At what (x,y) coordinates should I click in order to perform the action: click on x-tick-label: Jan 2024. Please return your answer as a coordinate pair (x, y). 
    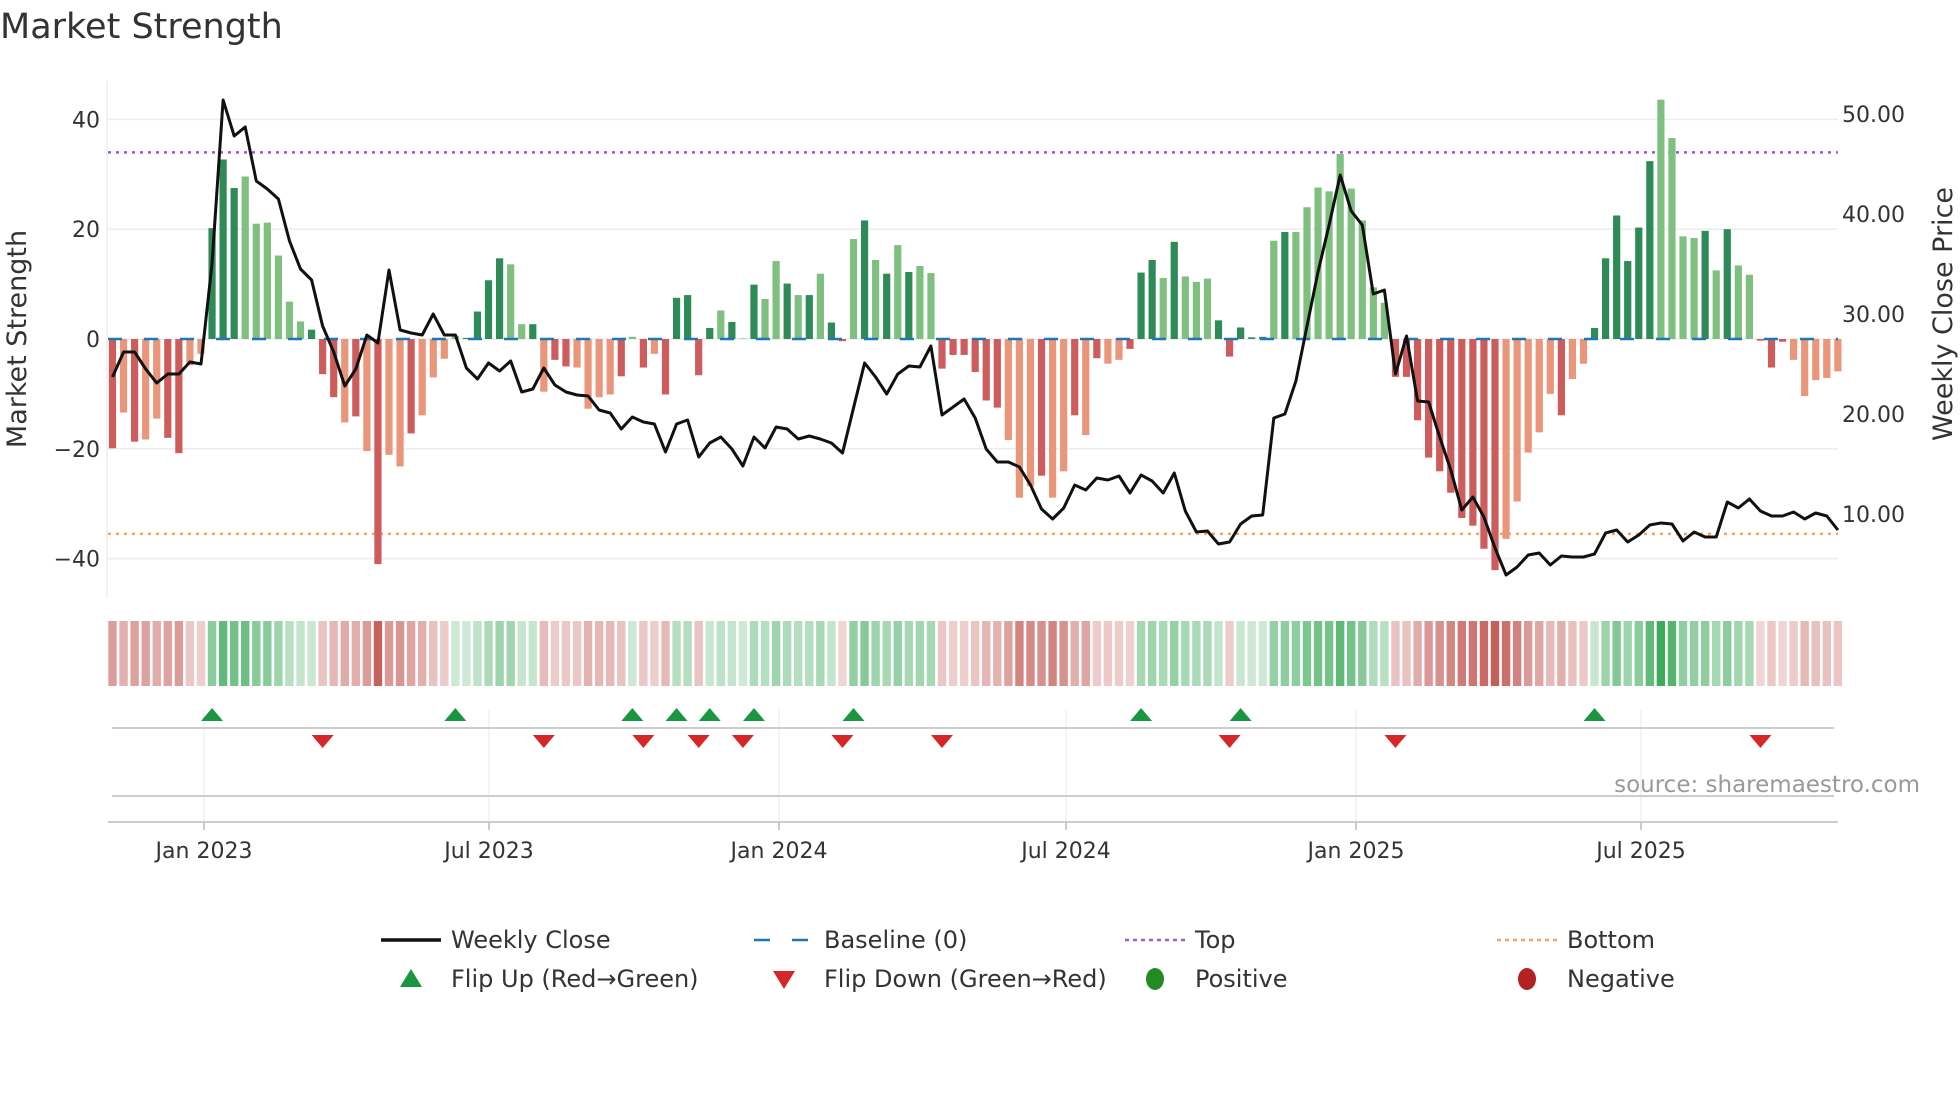
    Looking at the image, I should click on (778, 851).